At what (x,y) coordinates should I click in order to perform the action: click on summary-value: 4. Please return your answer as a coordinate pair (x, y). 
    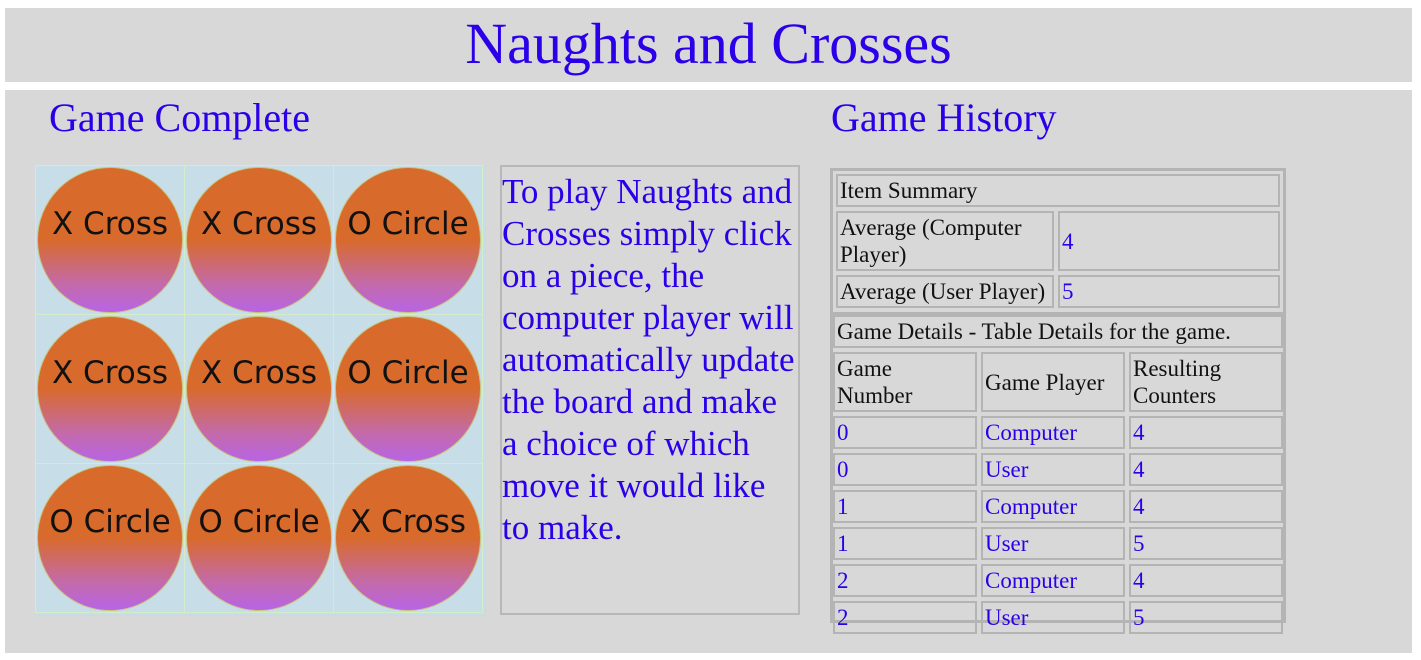
    Looking at the image, I should click on (1169, 241).